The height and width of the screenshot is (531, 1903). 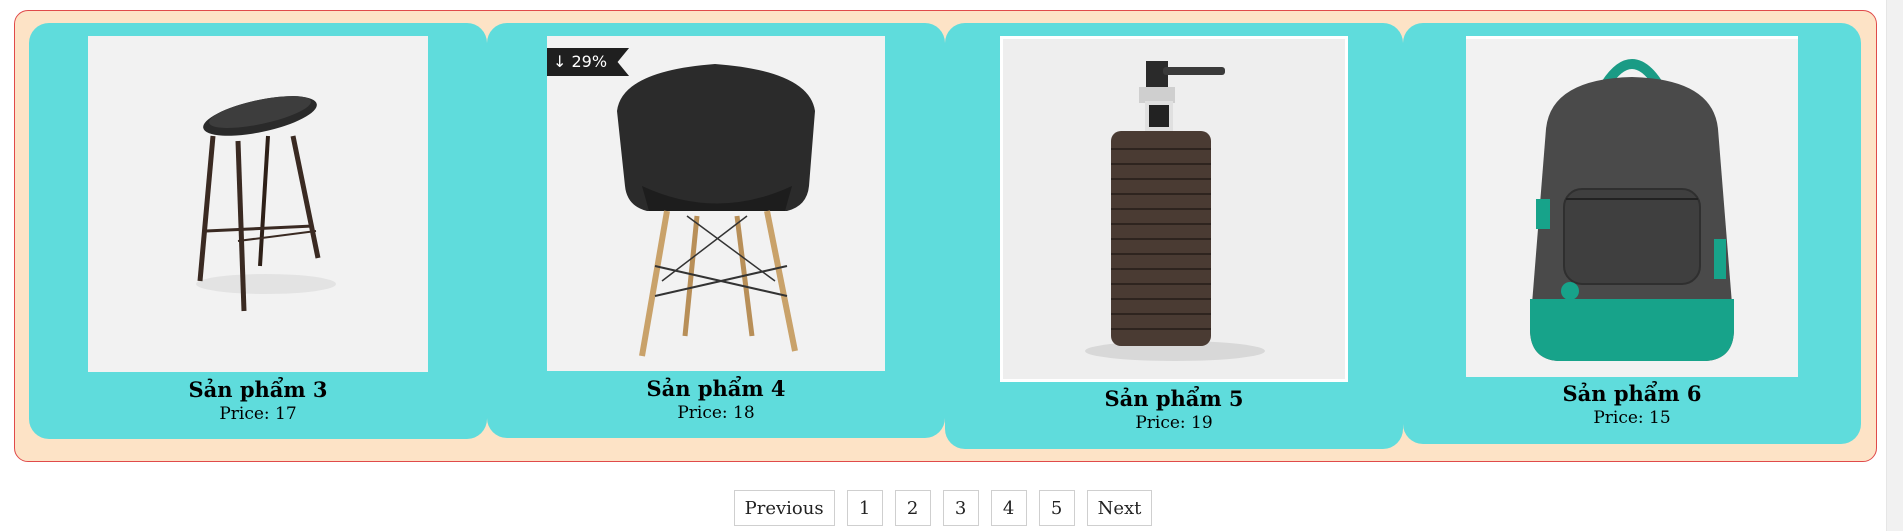 I want to click on stool-image, so click(x=258, y=204).